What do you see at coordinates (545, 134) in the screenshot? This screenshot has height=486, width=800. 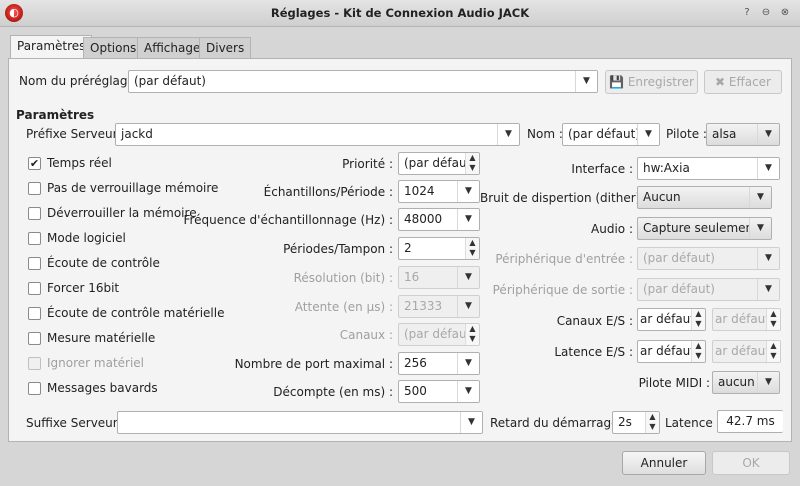 I see `name-label: Nom :` at bounding box center [545, 134].